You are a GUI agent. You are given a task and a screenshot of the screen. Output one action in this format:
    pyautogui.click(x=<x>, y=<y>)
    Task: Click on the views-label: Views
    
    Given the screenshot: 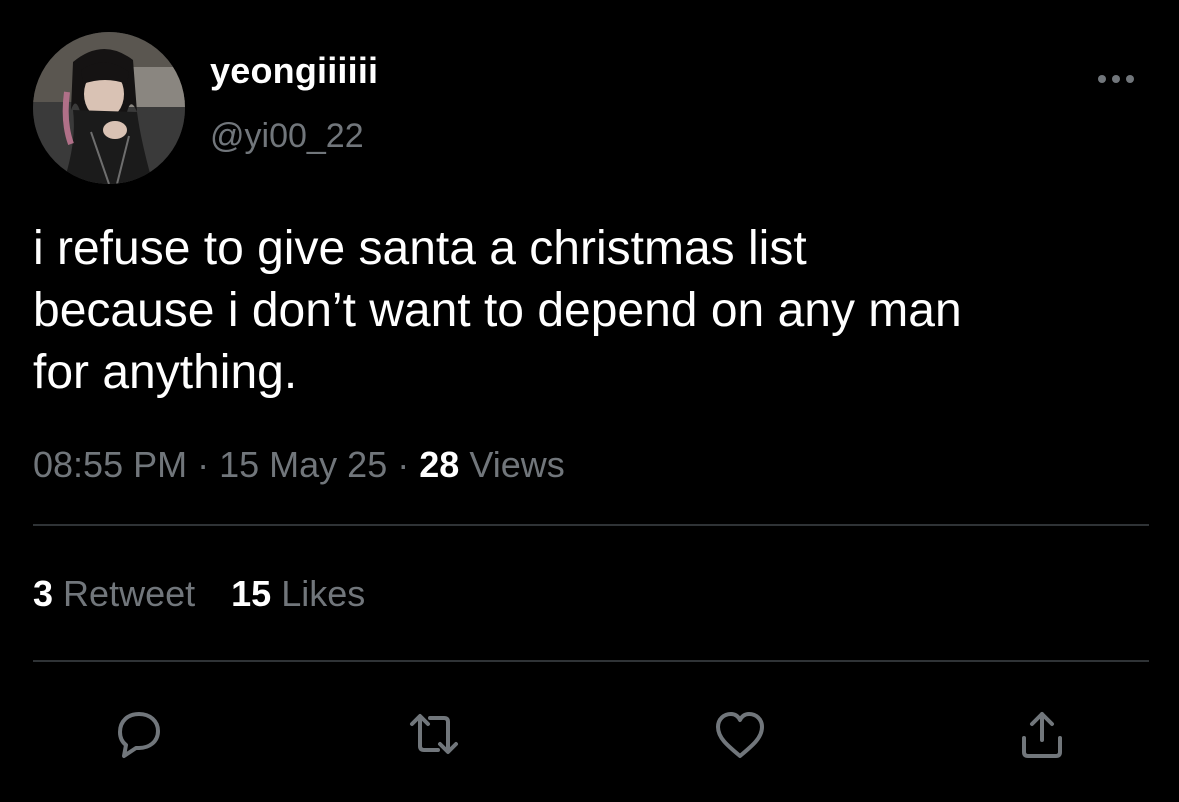 What is the action you would take?
    pyautogui.click(x=517, y=464)
    